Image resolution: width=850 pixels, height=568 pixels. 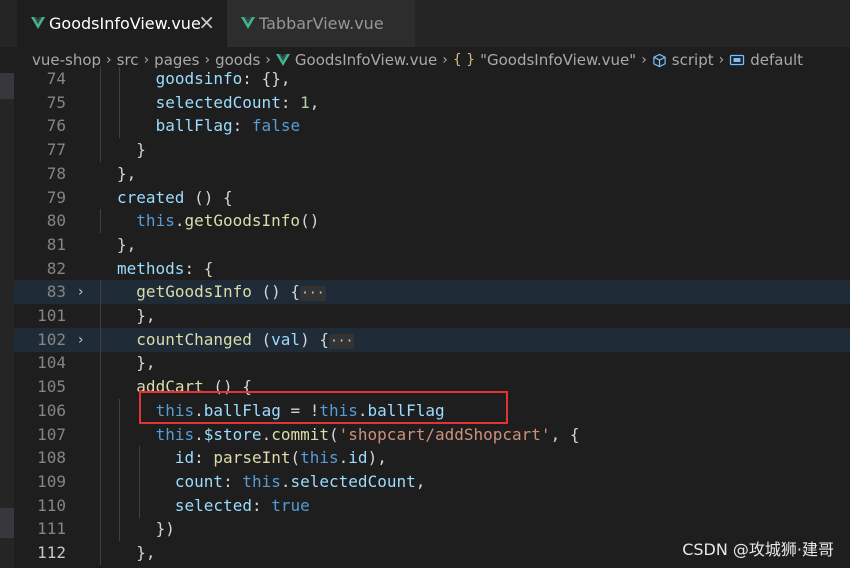 What do you see at coordinates (282, 60) in the screenshot?
I see `vue-file-icon` at bounding box center [282, 60].